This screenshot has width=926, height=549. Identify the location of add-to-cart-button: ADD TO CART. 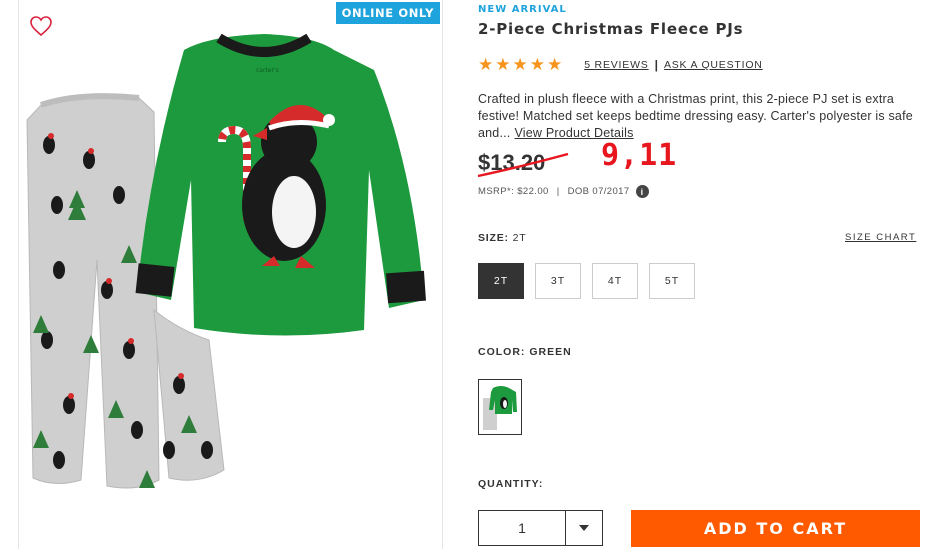
(775, 528).